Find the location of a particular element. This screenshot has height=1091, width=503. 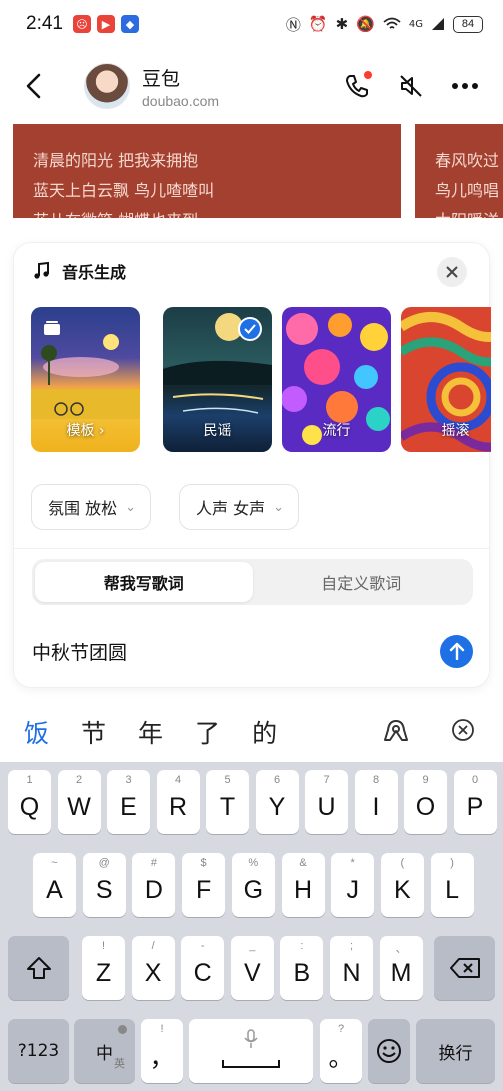

key-label: W is located at coordinates (79, 806).